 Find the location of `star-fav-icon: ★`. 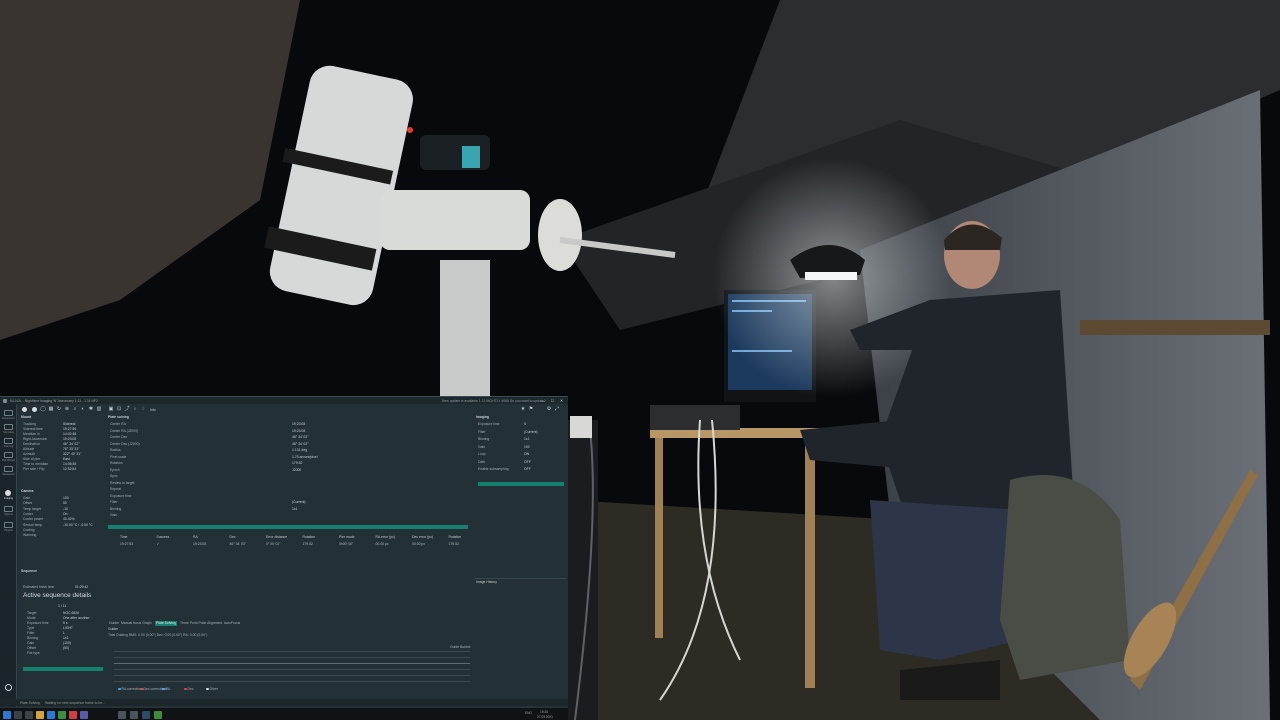

star-fav-icon: ★ is located at coordinates (523, 409).